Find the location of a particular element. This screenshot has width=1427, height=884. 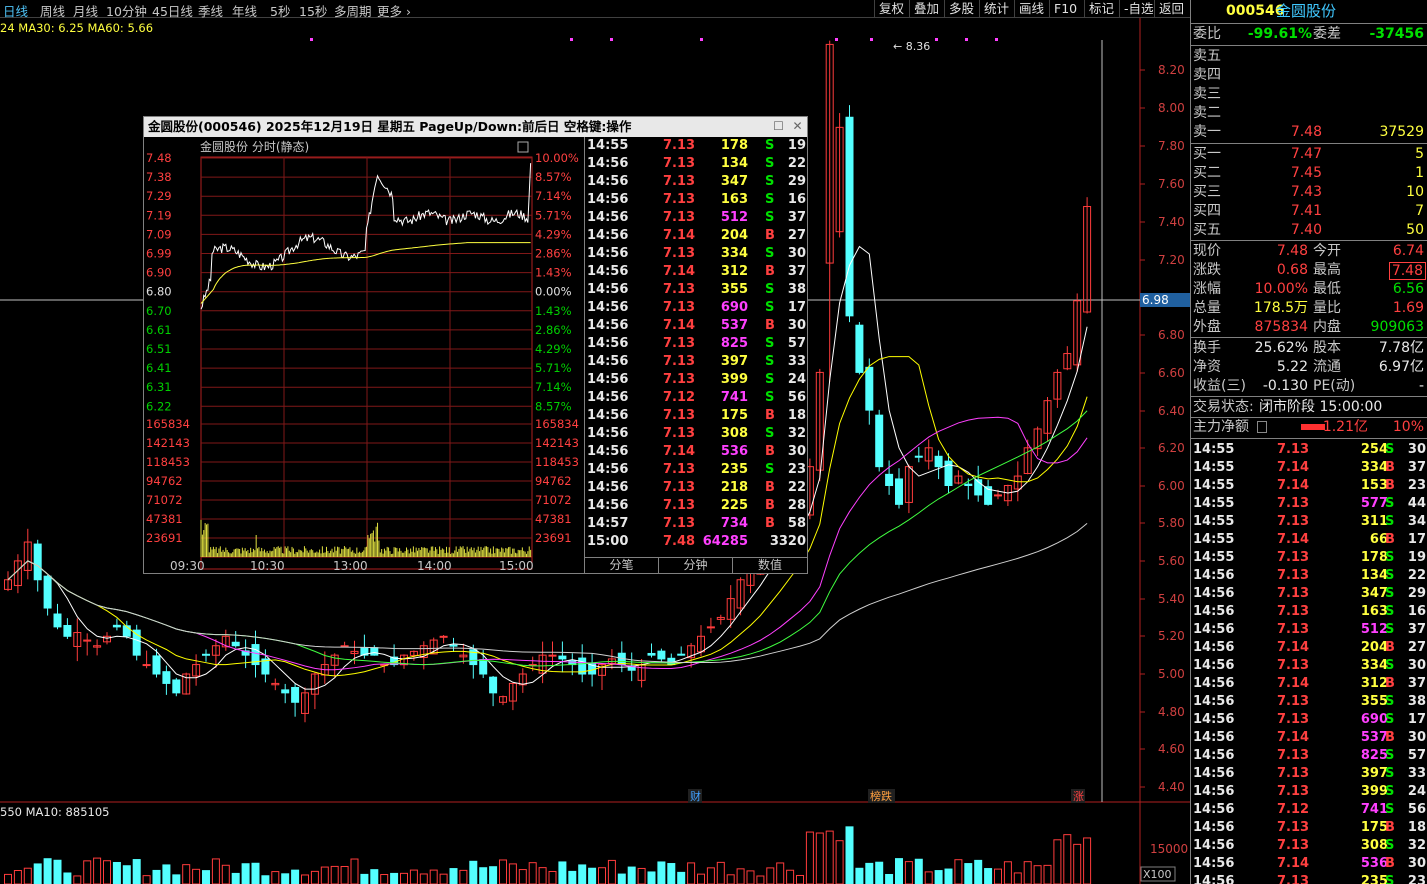

stat-value: 25.62% is located at coordinates (1281, 348).